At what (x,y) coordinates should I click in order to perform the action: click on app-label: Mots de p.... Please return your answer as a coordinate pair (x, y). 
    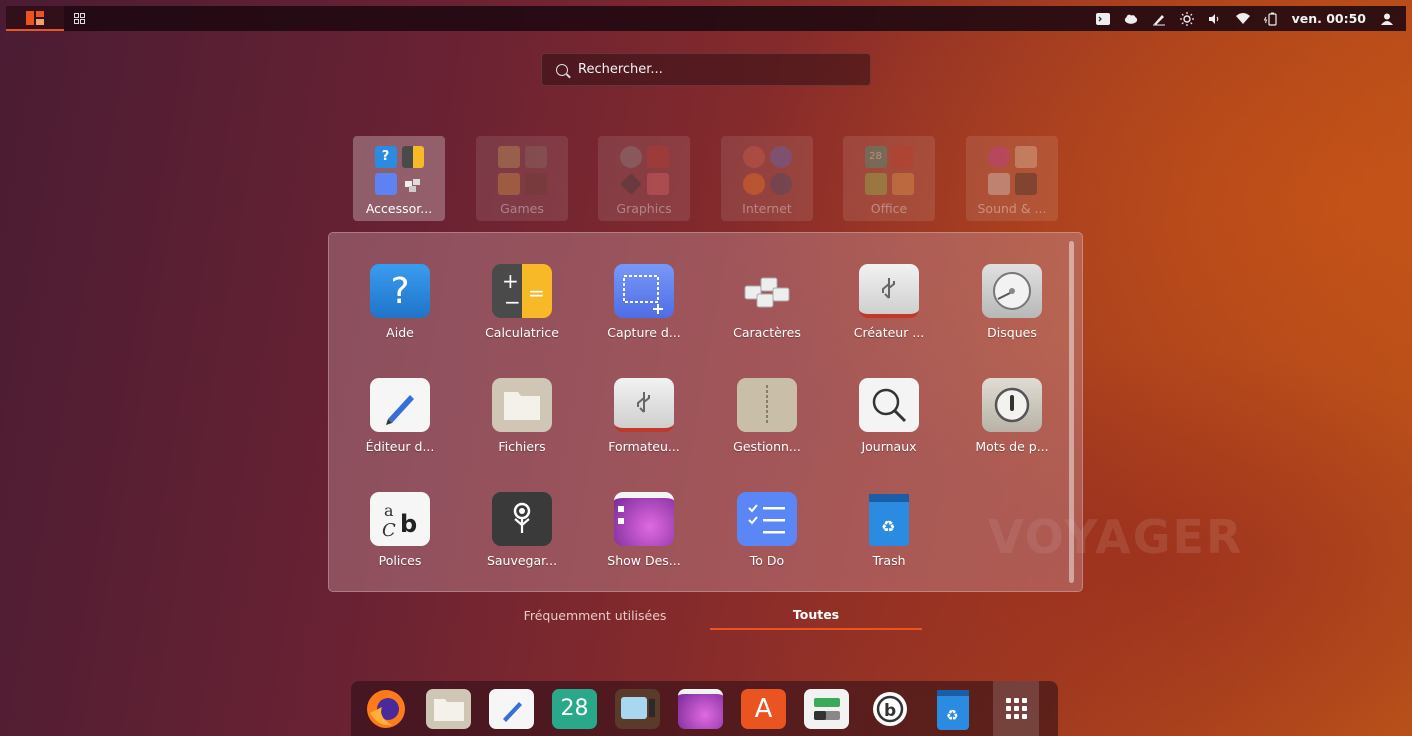
    Looking at the image, I should click on (1012, 446).